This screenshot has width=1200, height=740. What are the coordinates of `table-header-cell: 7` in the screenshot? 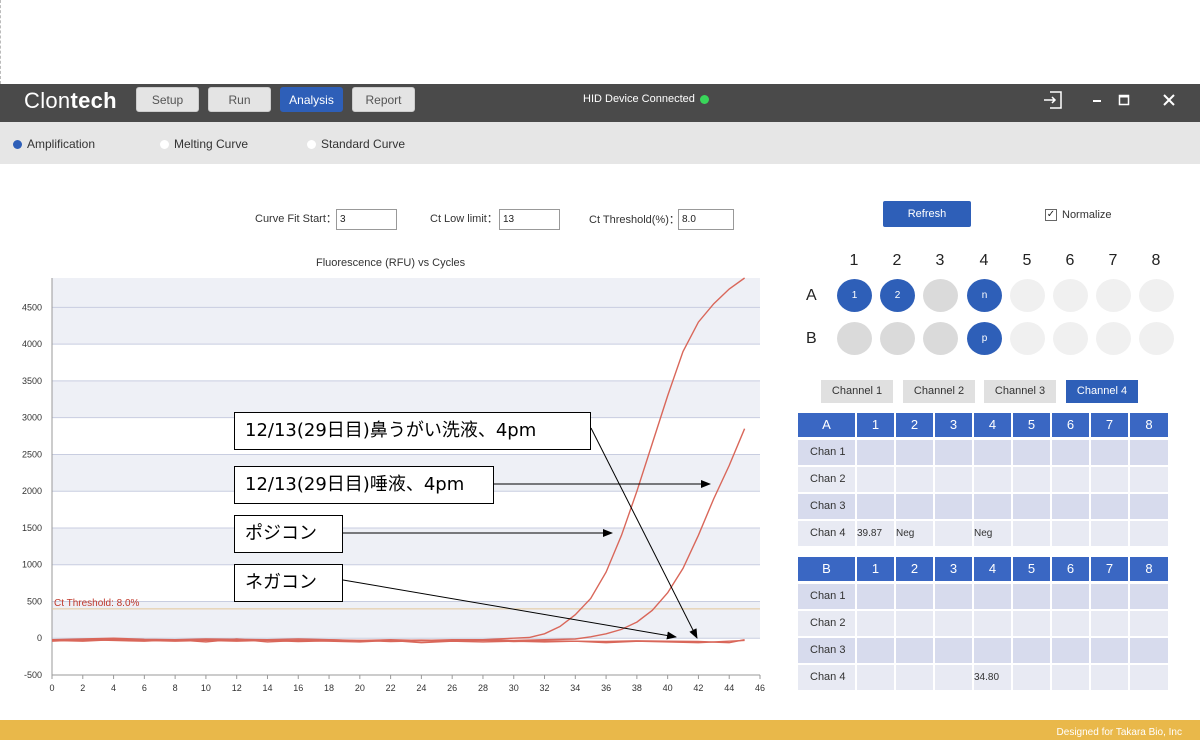 It's located at (1109, 425).